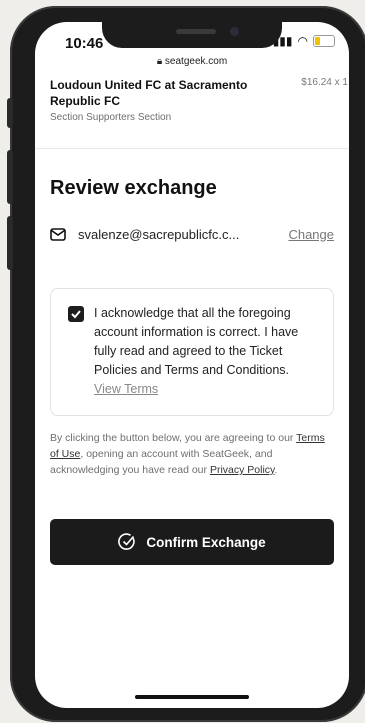  I want to click on mail-icon, so click(58, 234).